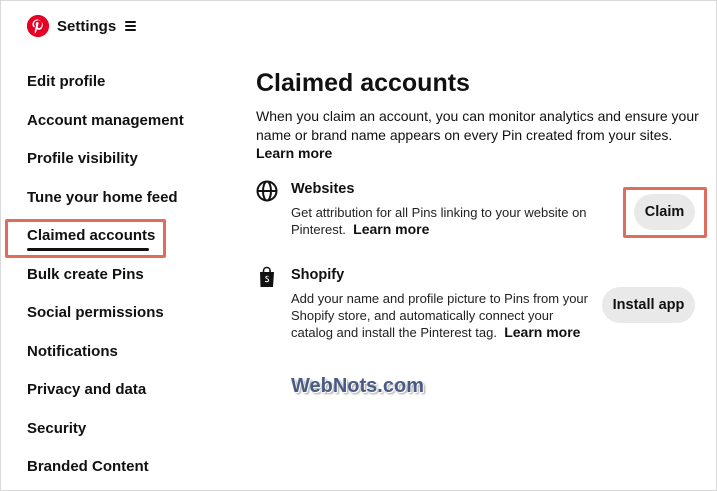  What do you see at coordinates (664, 212) in the screenshot?
I see `claim-button: Claim` at bounding box center [664, 212].